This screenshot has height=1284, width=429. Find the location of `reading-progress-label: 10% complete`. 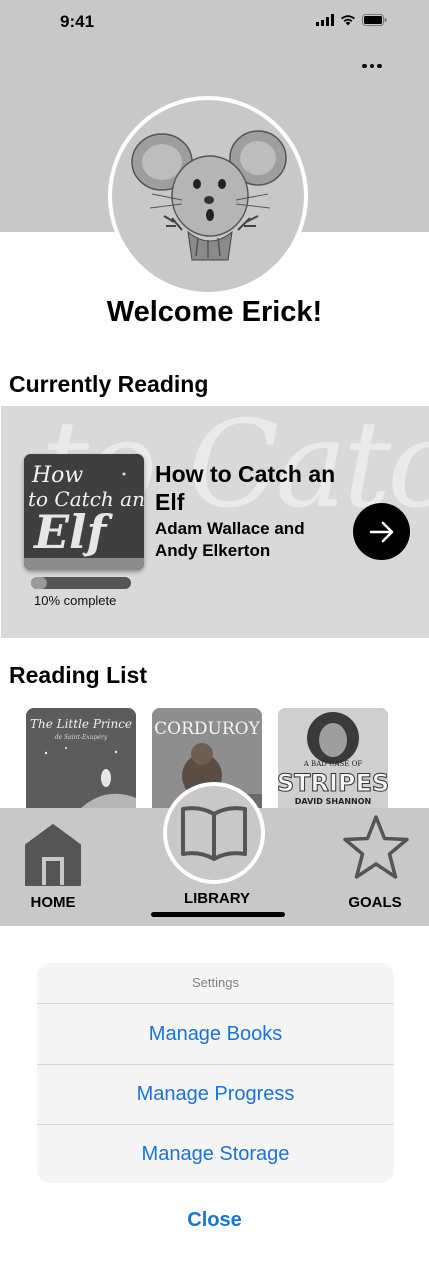

reading-progress-label: 10% complete is located at coordinates (75, 600).